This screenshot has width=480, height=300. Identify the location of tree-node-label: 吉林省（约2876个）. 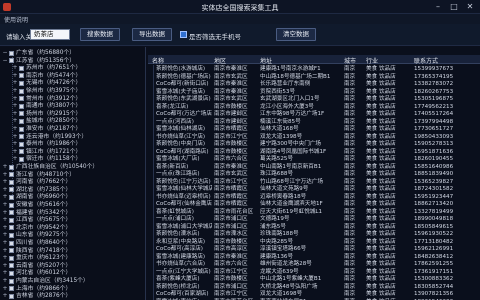
(44, 296).